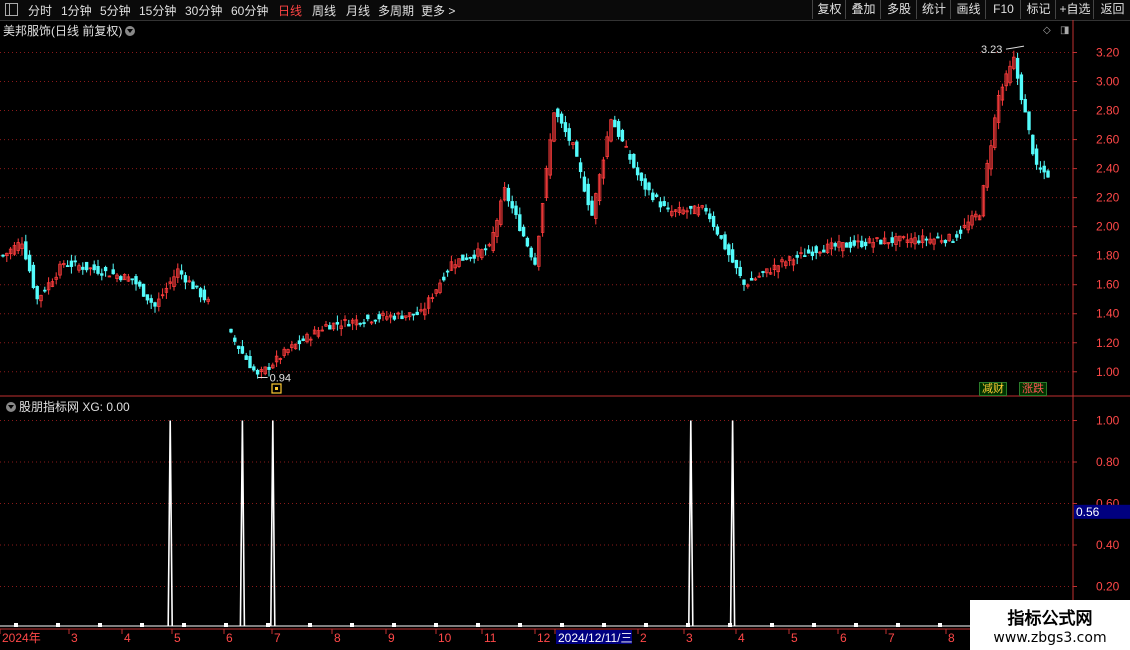 The height and width of the screenshot is (650, 1130). I want to click on price-tick-label: 2.80, so click(1108, 111).